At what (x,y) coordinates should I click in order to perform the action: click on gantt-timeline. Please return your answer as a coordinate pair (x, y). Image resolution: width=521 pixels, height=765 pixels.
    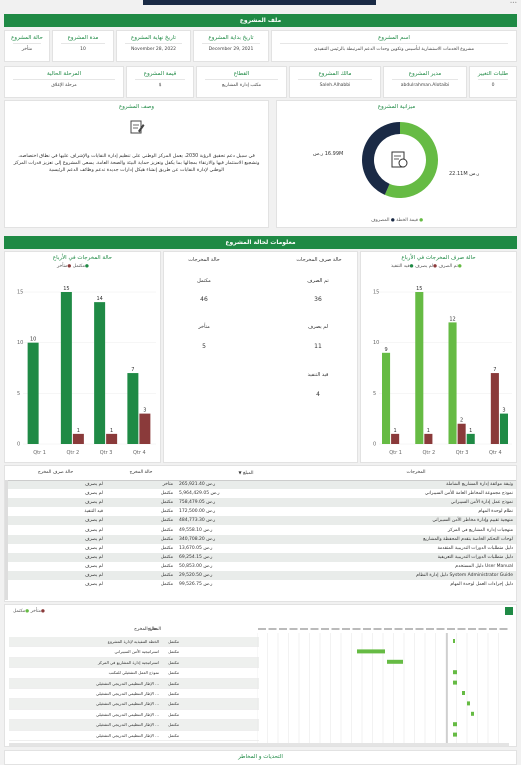
    Looking at the image, I should click on (382, 685).